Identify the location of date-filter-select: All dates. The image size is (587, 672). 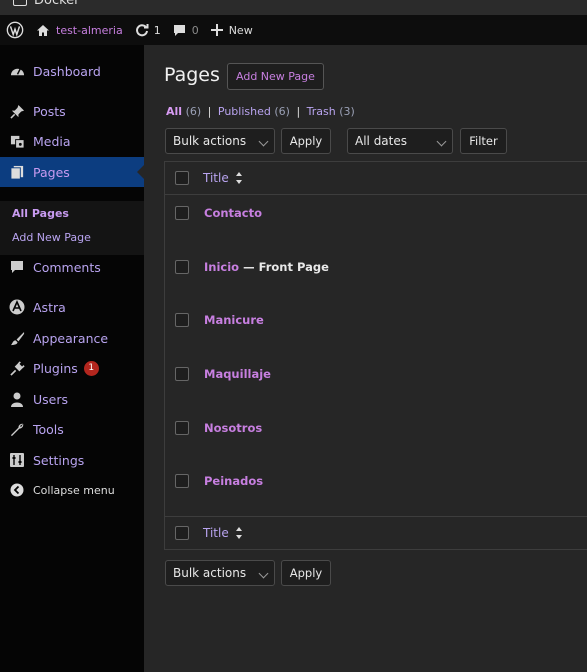
(400, 141).